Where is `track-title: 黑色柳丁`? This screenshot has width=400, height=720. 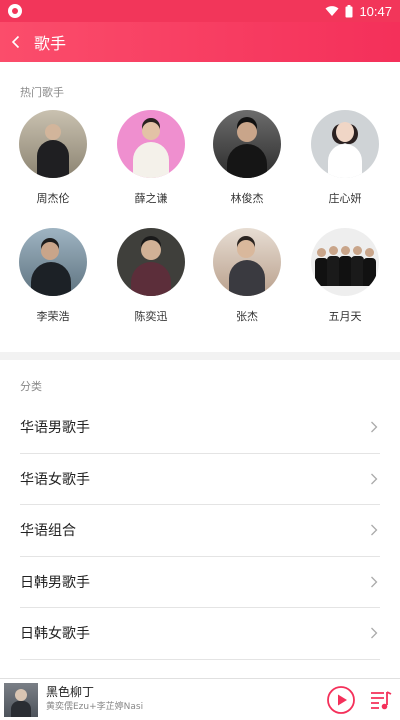
track-title: 黑色柳丁 is located at coordinates (70, 692).